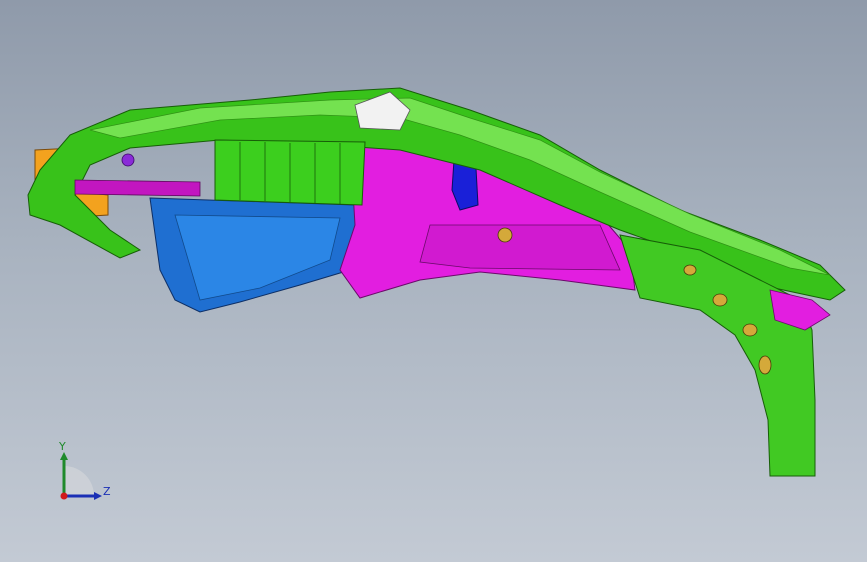 Image resolution: width=867 pixels, height=562 pixels. Describe the element at coordinates (64, 496) in the screenshot. I see `origin-dot` at that location.